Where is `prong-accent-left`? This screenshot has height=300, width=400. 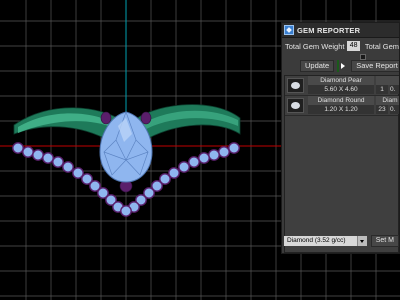 prong-accent-left is located at coordinates (106, 118).